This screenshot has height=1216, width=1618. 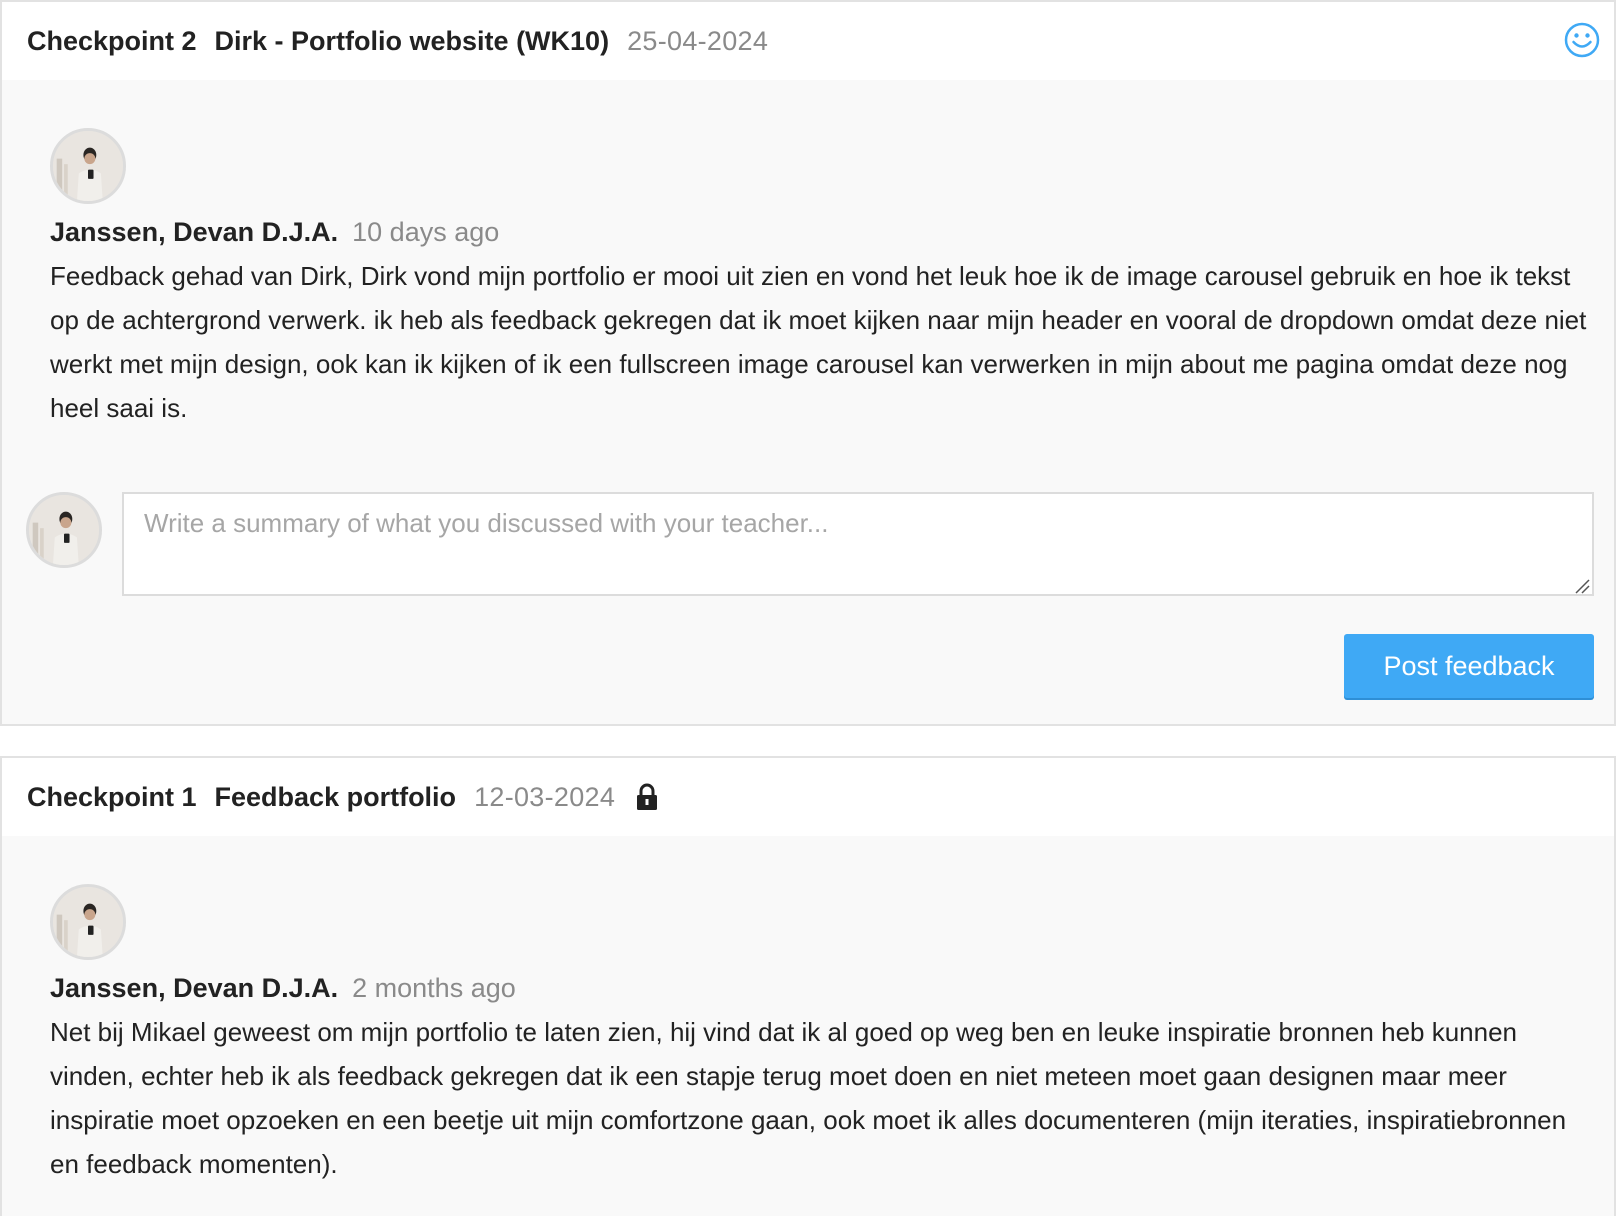 I want to click on resize-handle-icon, so click(x=1582, y=586).